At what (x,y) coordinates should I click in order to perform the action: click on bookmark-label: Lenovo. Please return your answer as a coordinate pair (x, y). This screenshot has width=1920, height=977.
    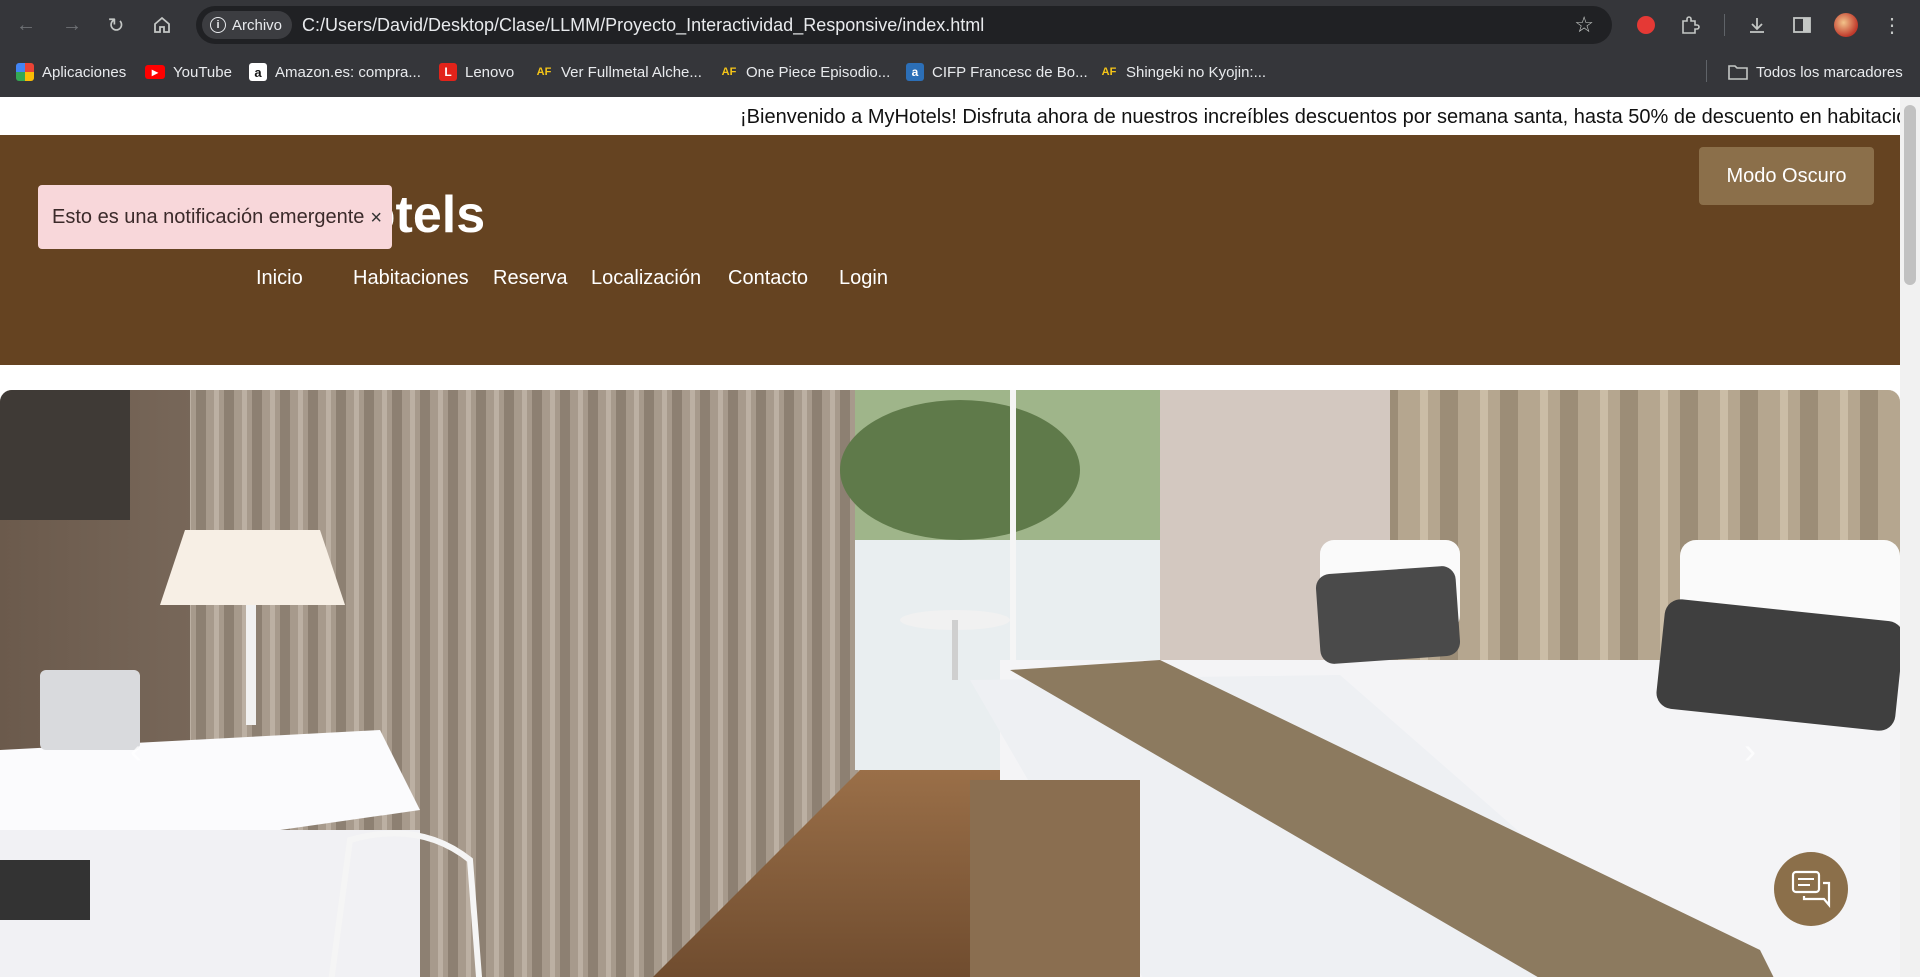
    Looking at the image, I should click on (490, 72).